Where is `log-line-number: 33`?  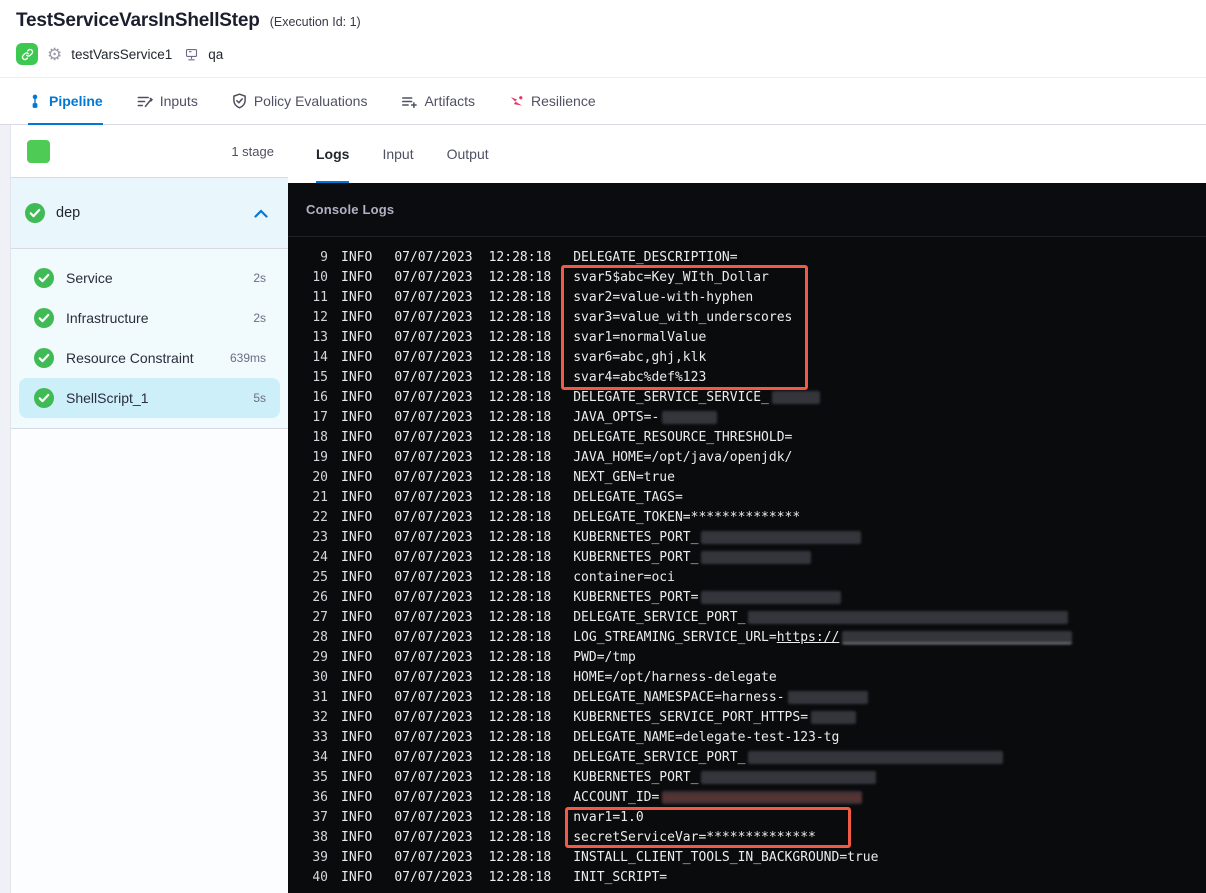
log-line-number: 33 is located at coordinates (320, 737).